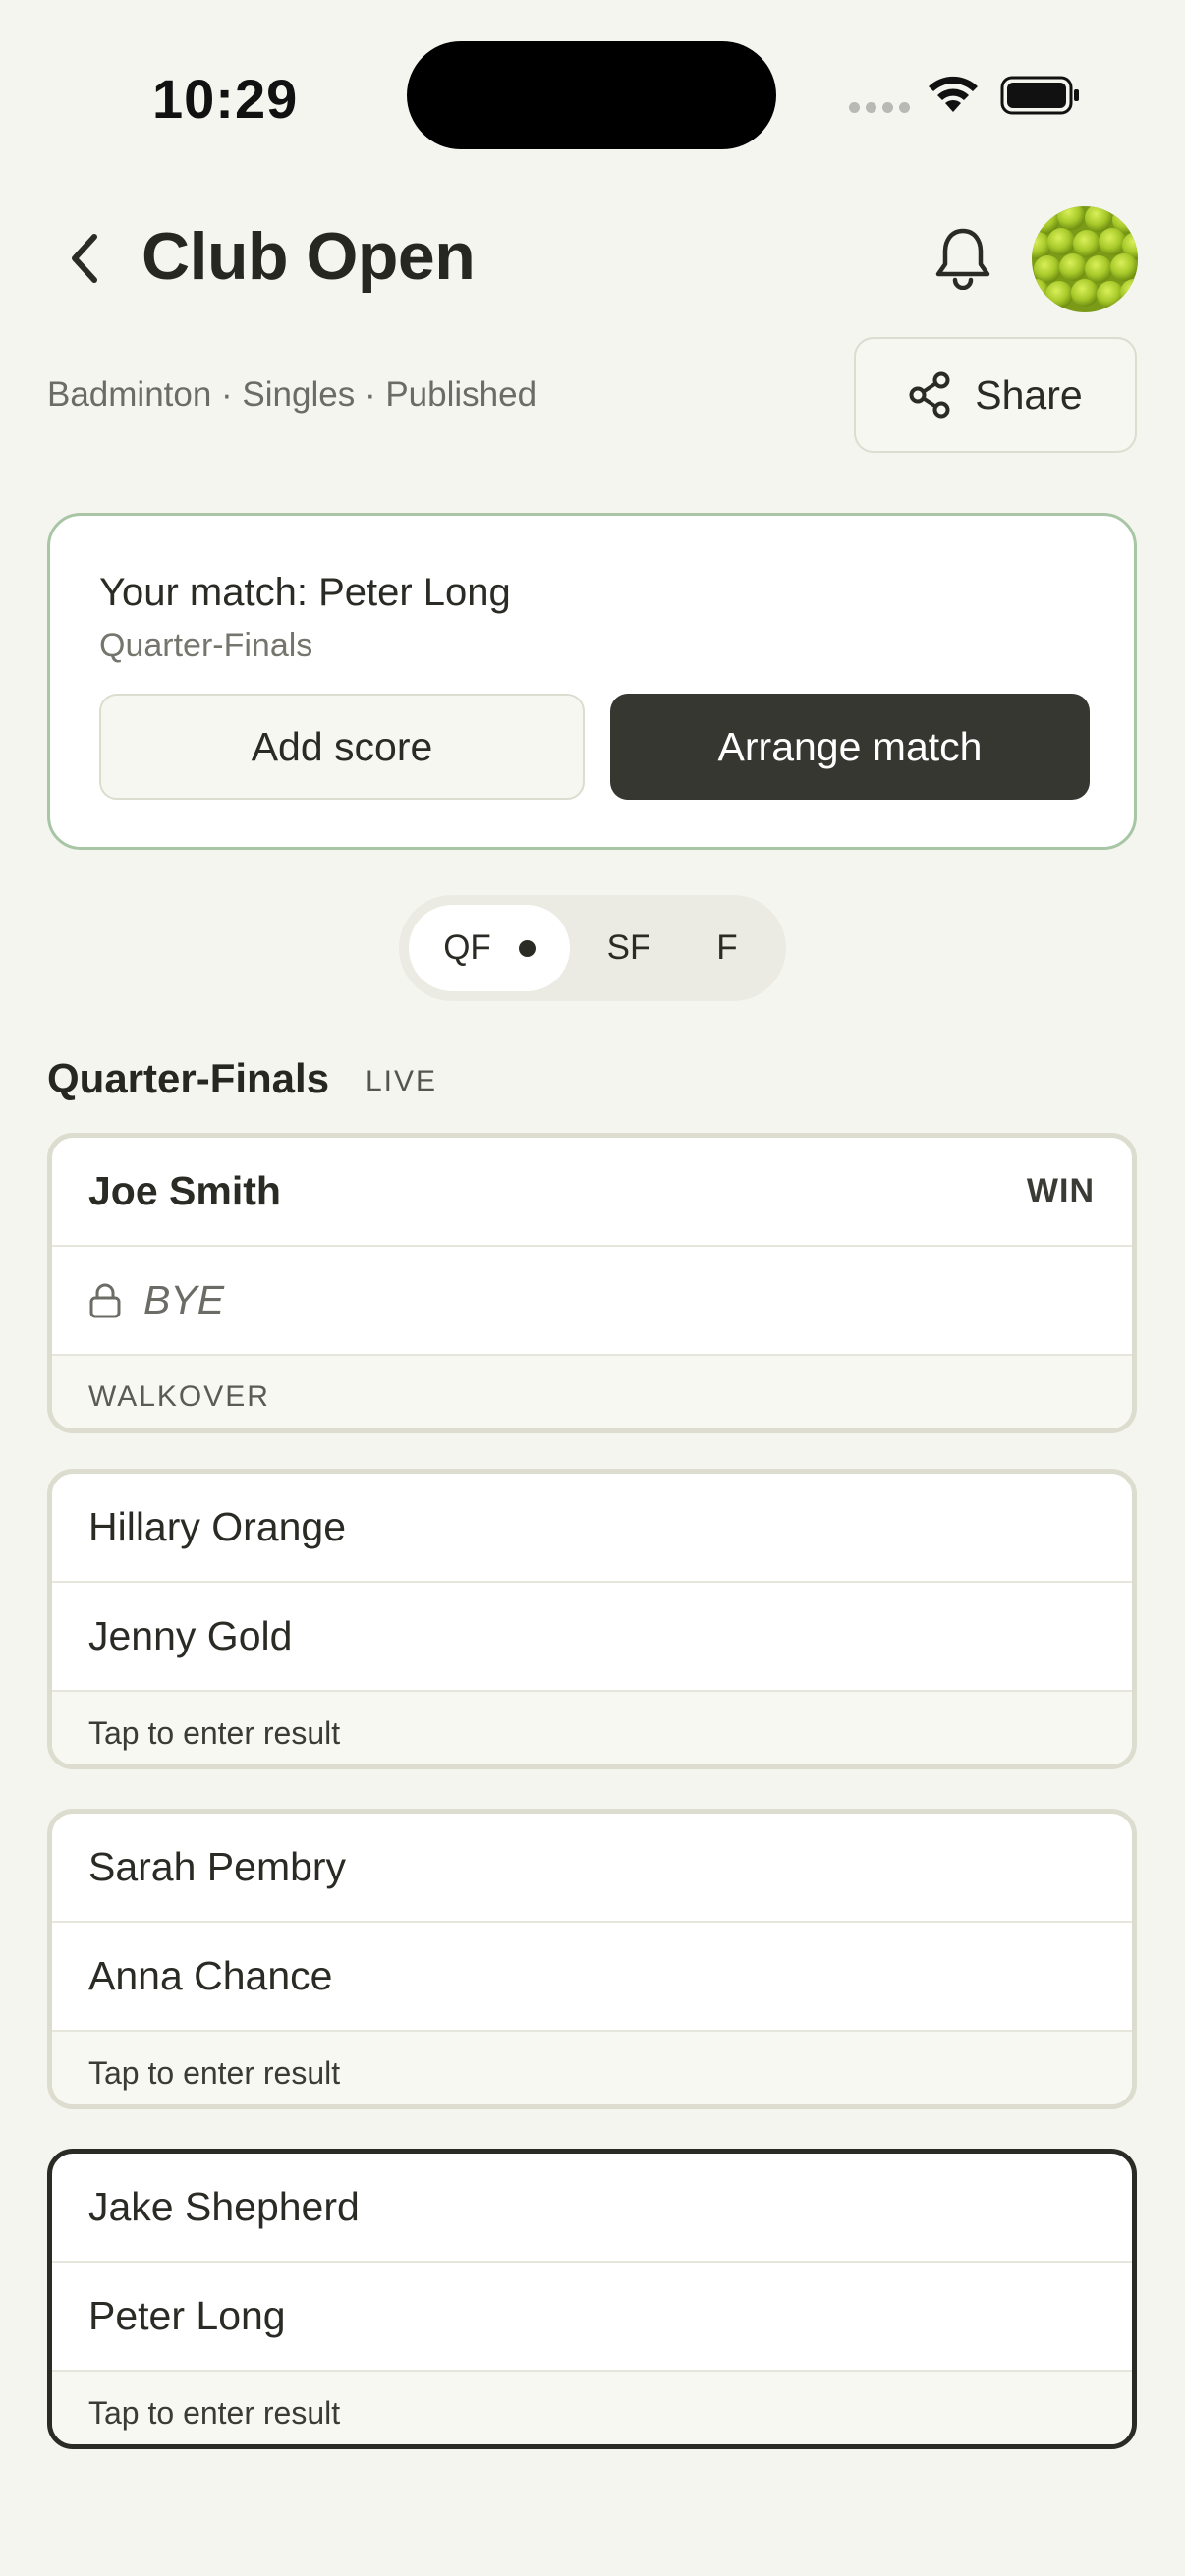  What do you see at coordinates (592, 1301) in the screenshot?
I see `player-row: BYE` at bounding box center [592, 1301].